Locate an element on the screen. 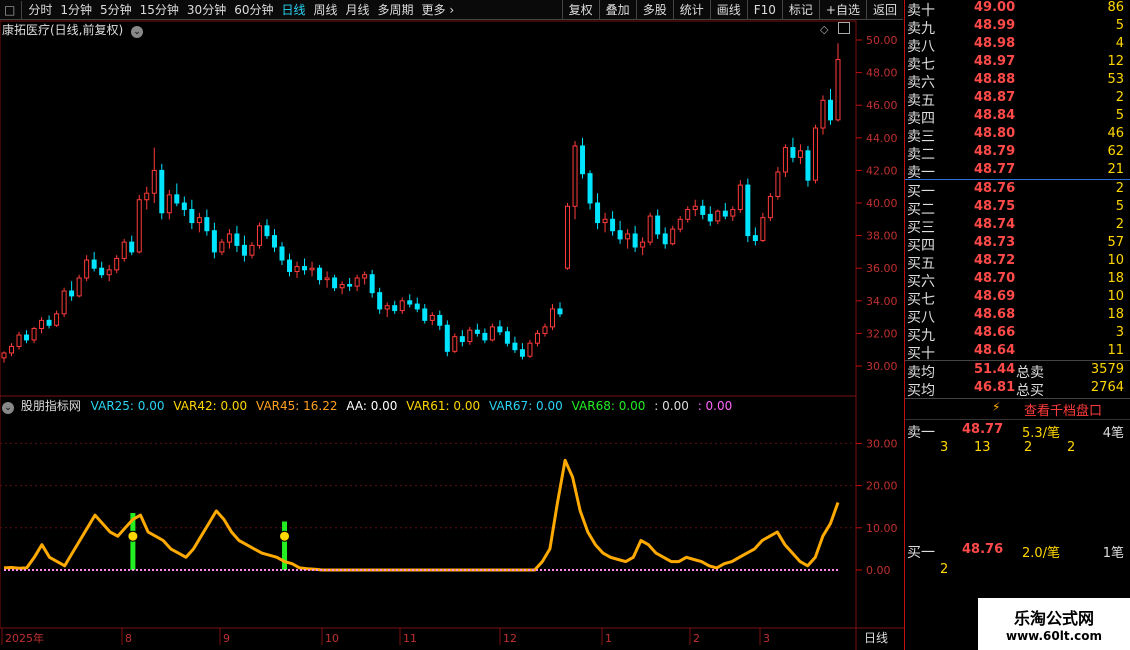 This screenshot has height=650, width=1130. ask-row: 卖一 48.77 21 is located at coordinates (1014, 171).